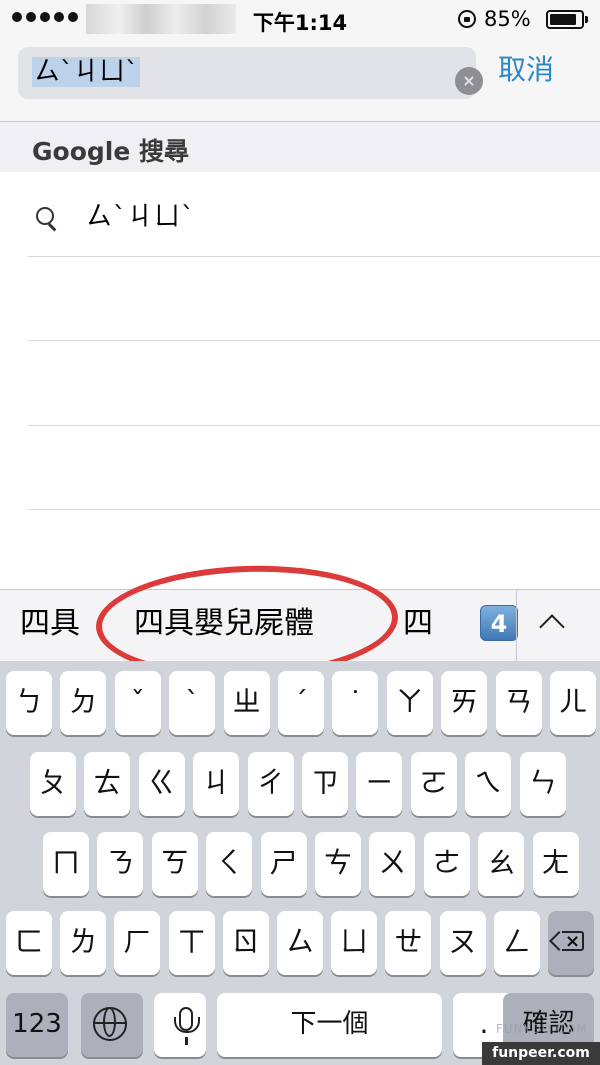 The image size is (600, 1065). What do you see at coordinates (418, 624) in the screenshot?
I see `candidate-3: 四` at bounding box center [418, 624].